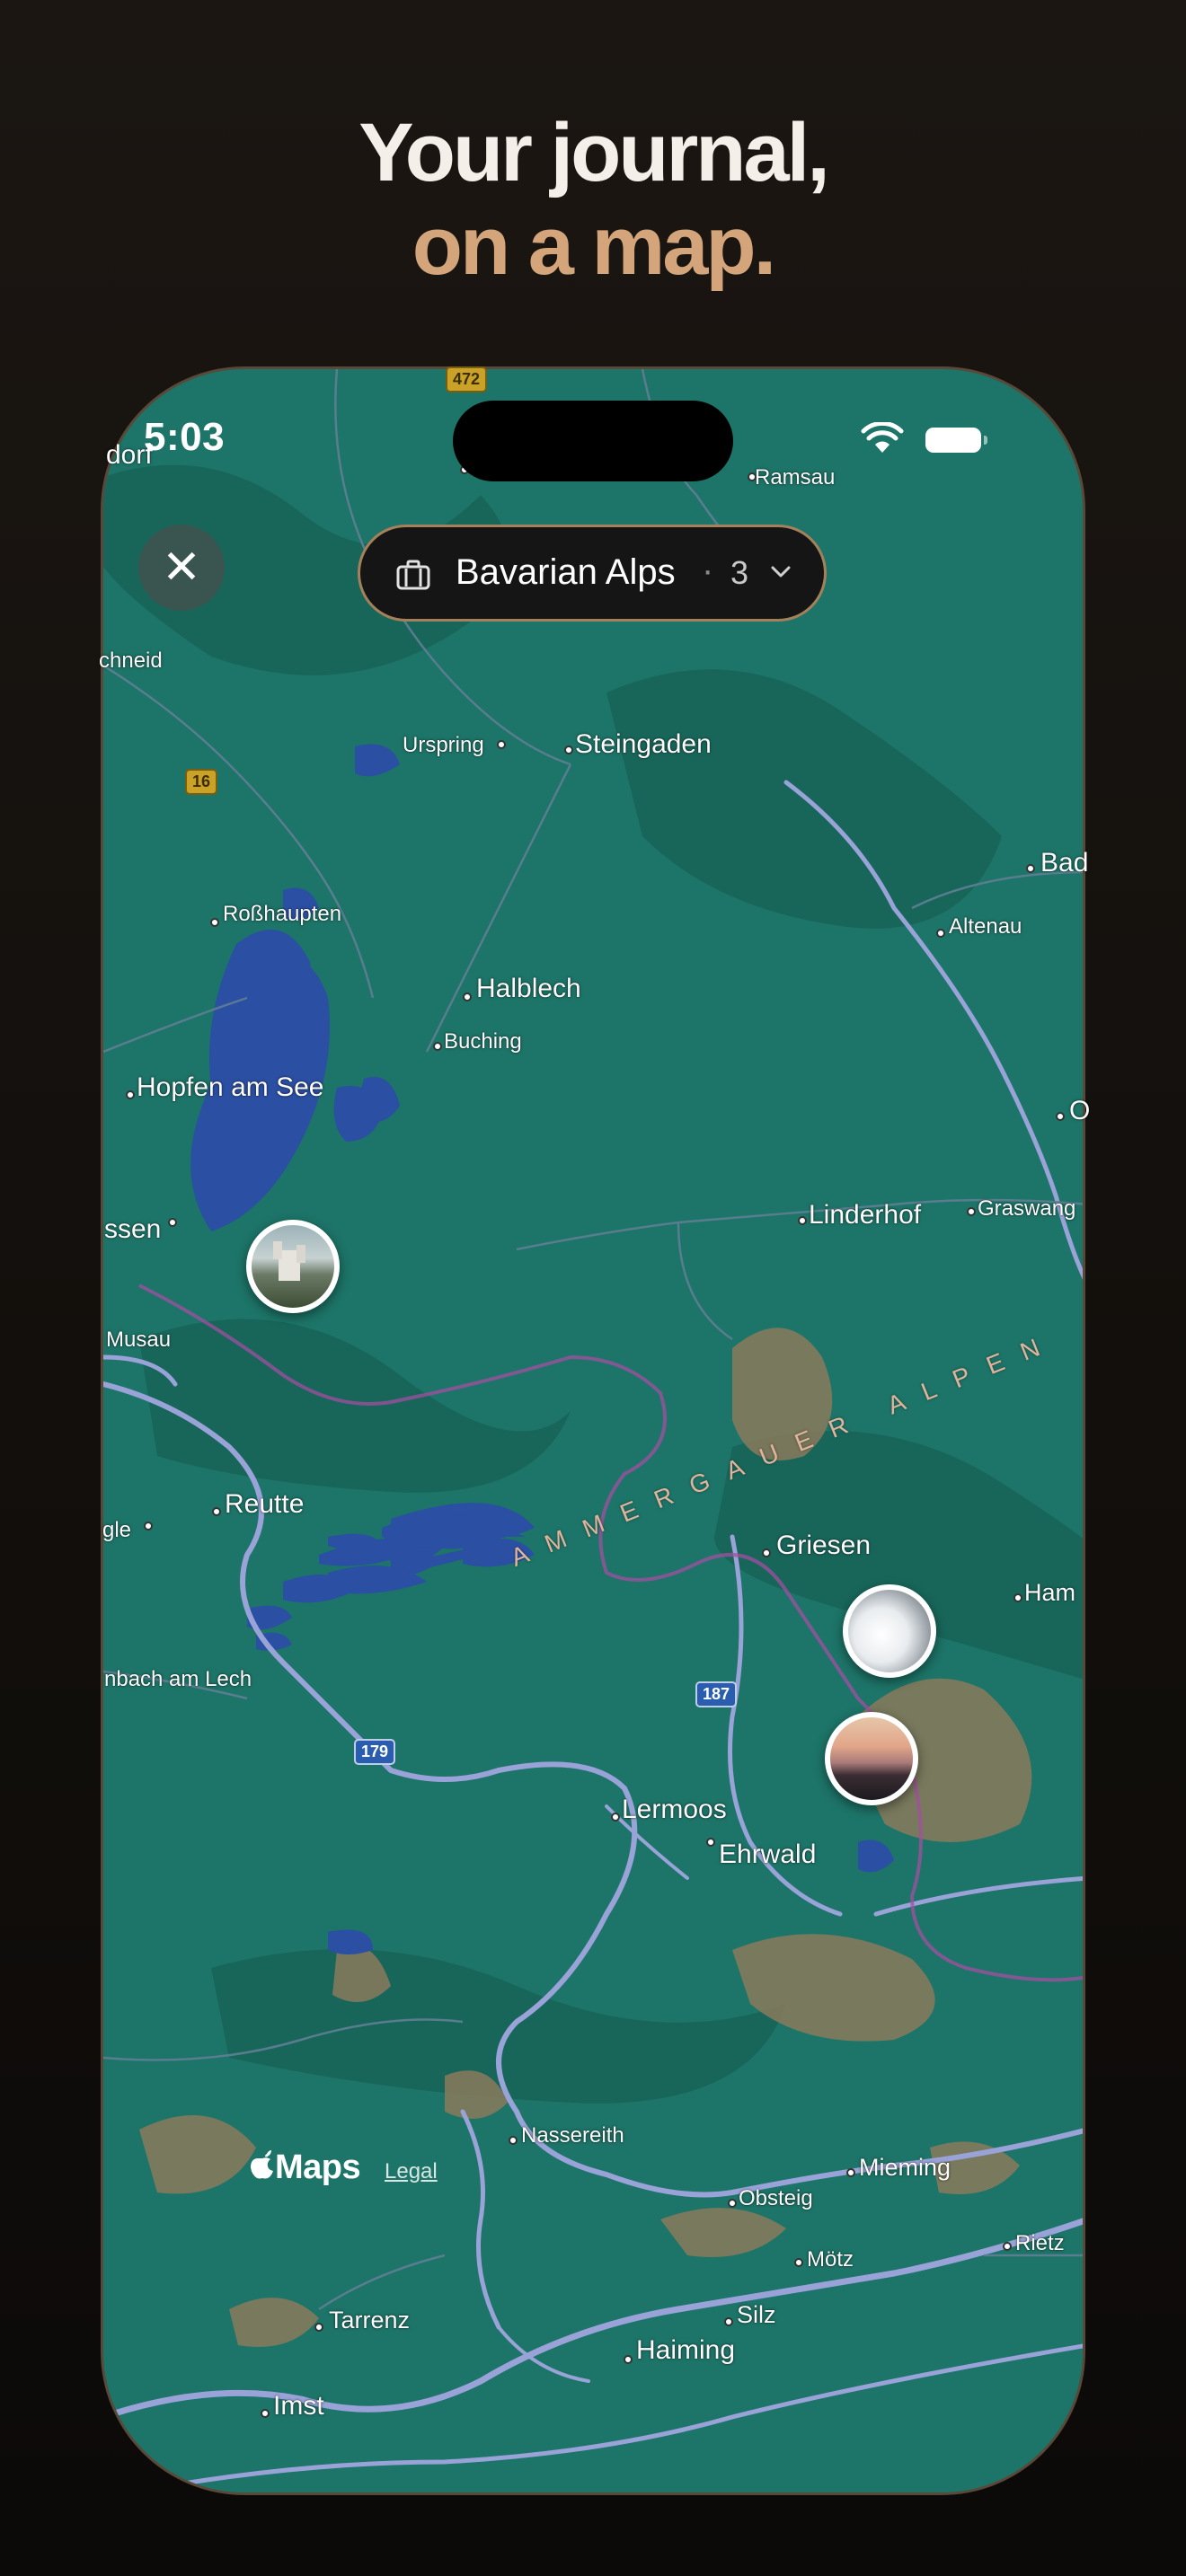 This screenshot has width=1186, height=2576. What do you see at coordinates (201, 782) in the screenshot?
I see `road-shield: 16` at bounding box center [201, 782].